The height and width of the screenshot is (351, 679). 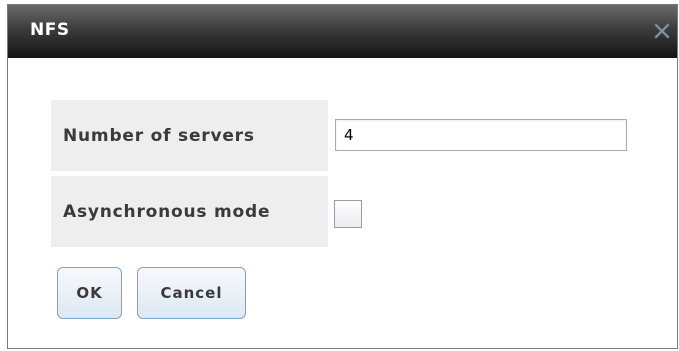 I want to click on close-icon, so click(x=662, y=31).